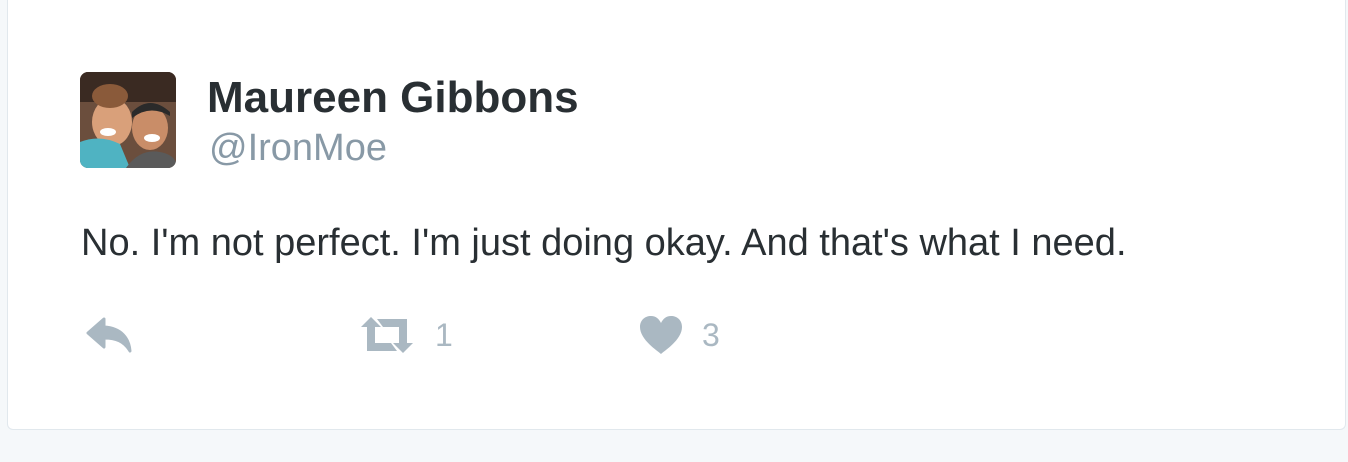  I want to click on retweet-count: 1, so click(444, 335).